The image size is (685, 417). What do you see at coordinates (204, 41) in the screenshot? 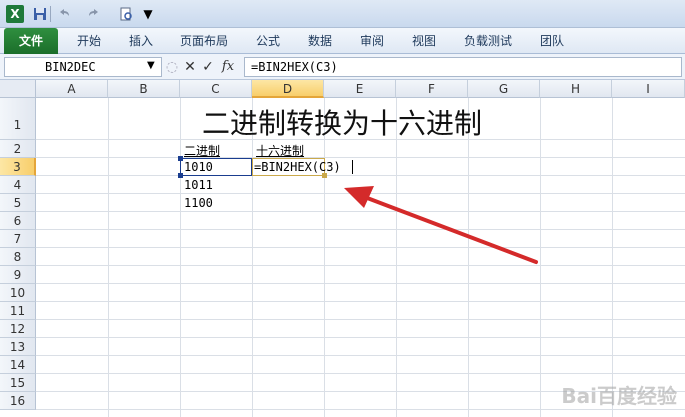
I see `tab-page-layout: 页面布局` at bounding box center [204, 41].